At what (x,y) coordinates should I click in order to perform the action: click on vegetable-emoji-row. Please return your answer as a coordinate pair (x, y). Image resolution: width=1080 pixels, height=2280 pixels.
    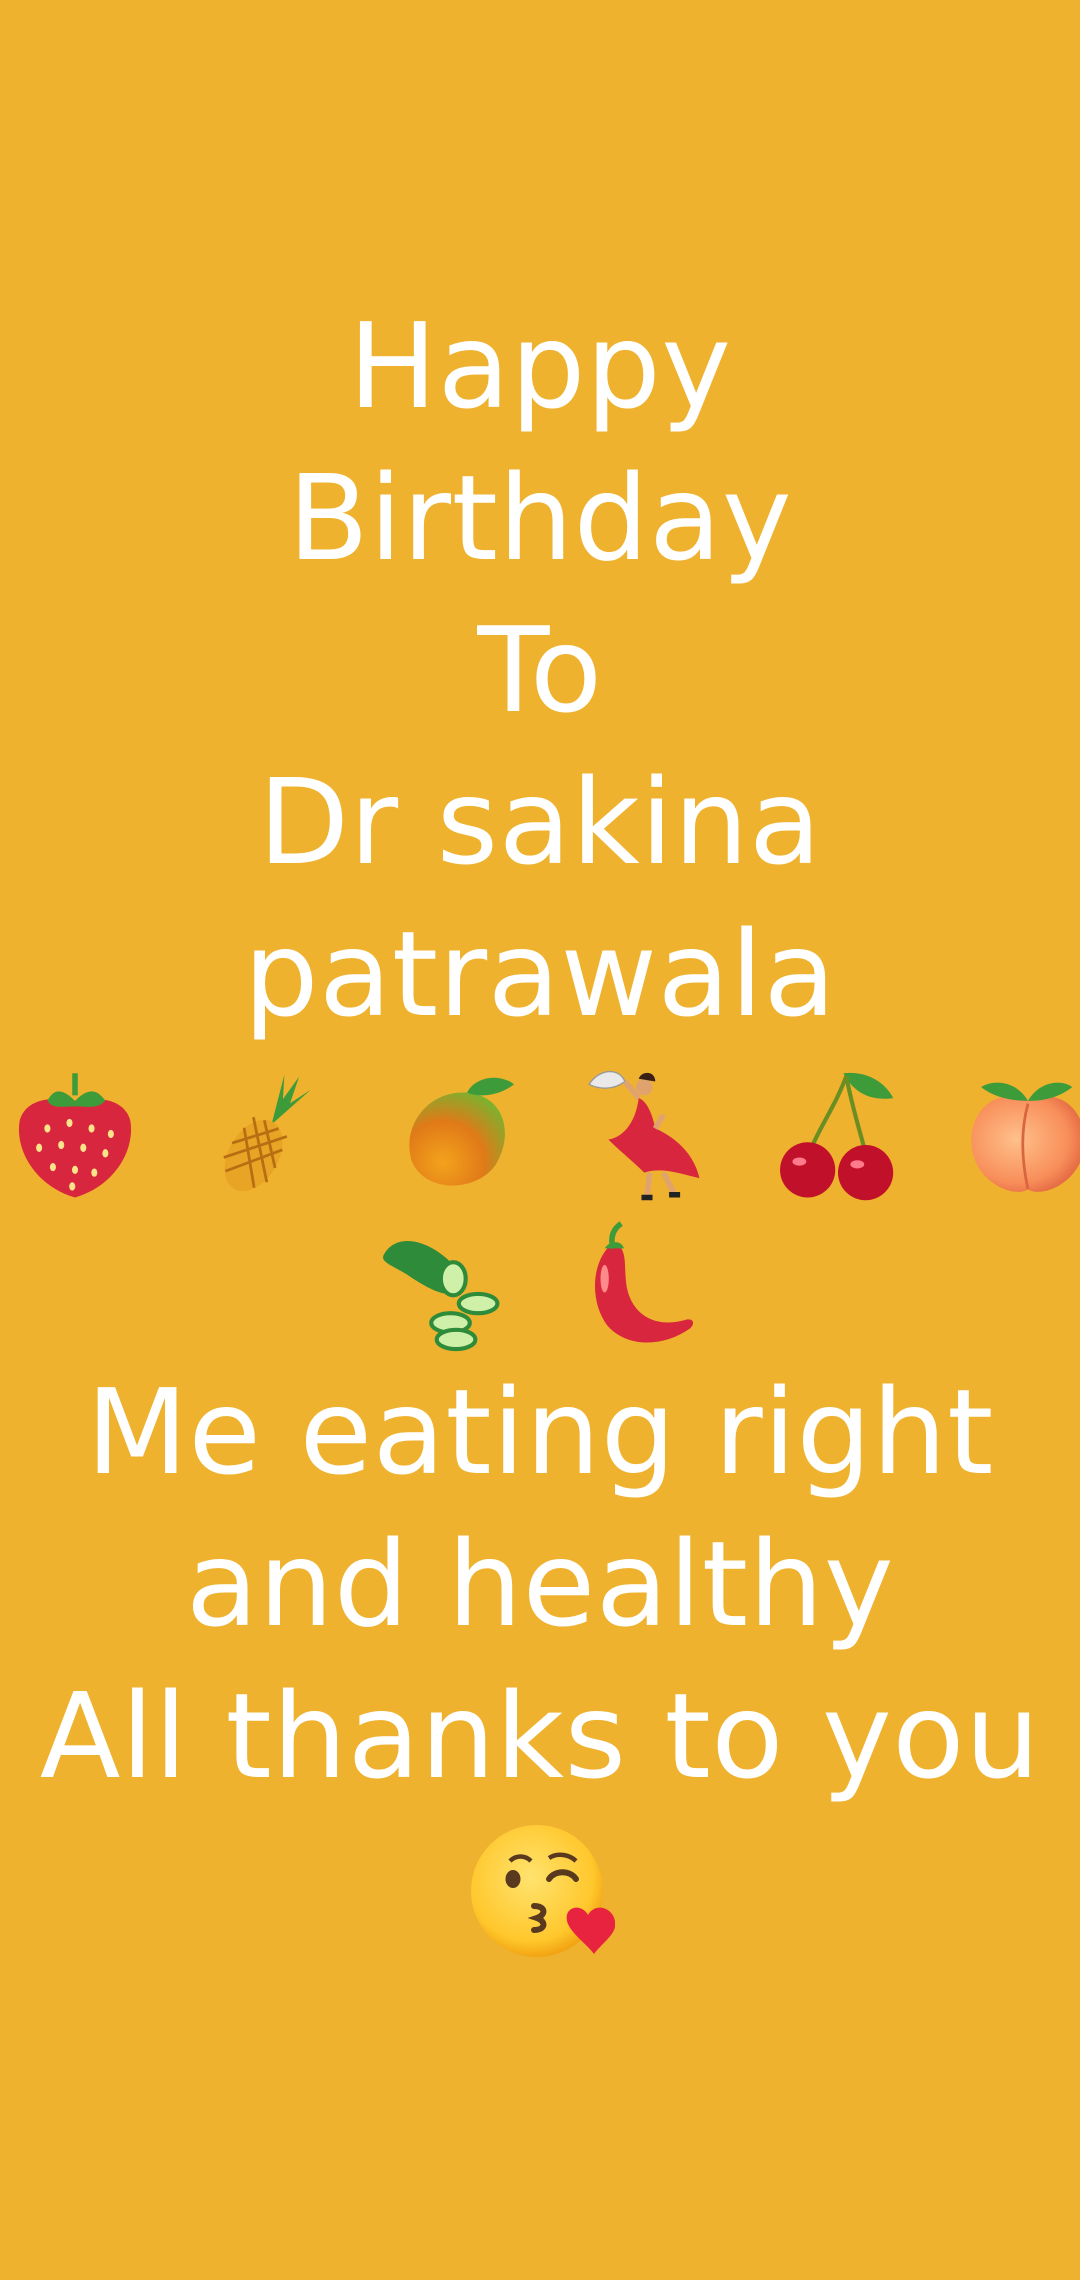
    Looking at the image, I should click on (540, 1279).